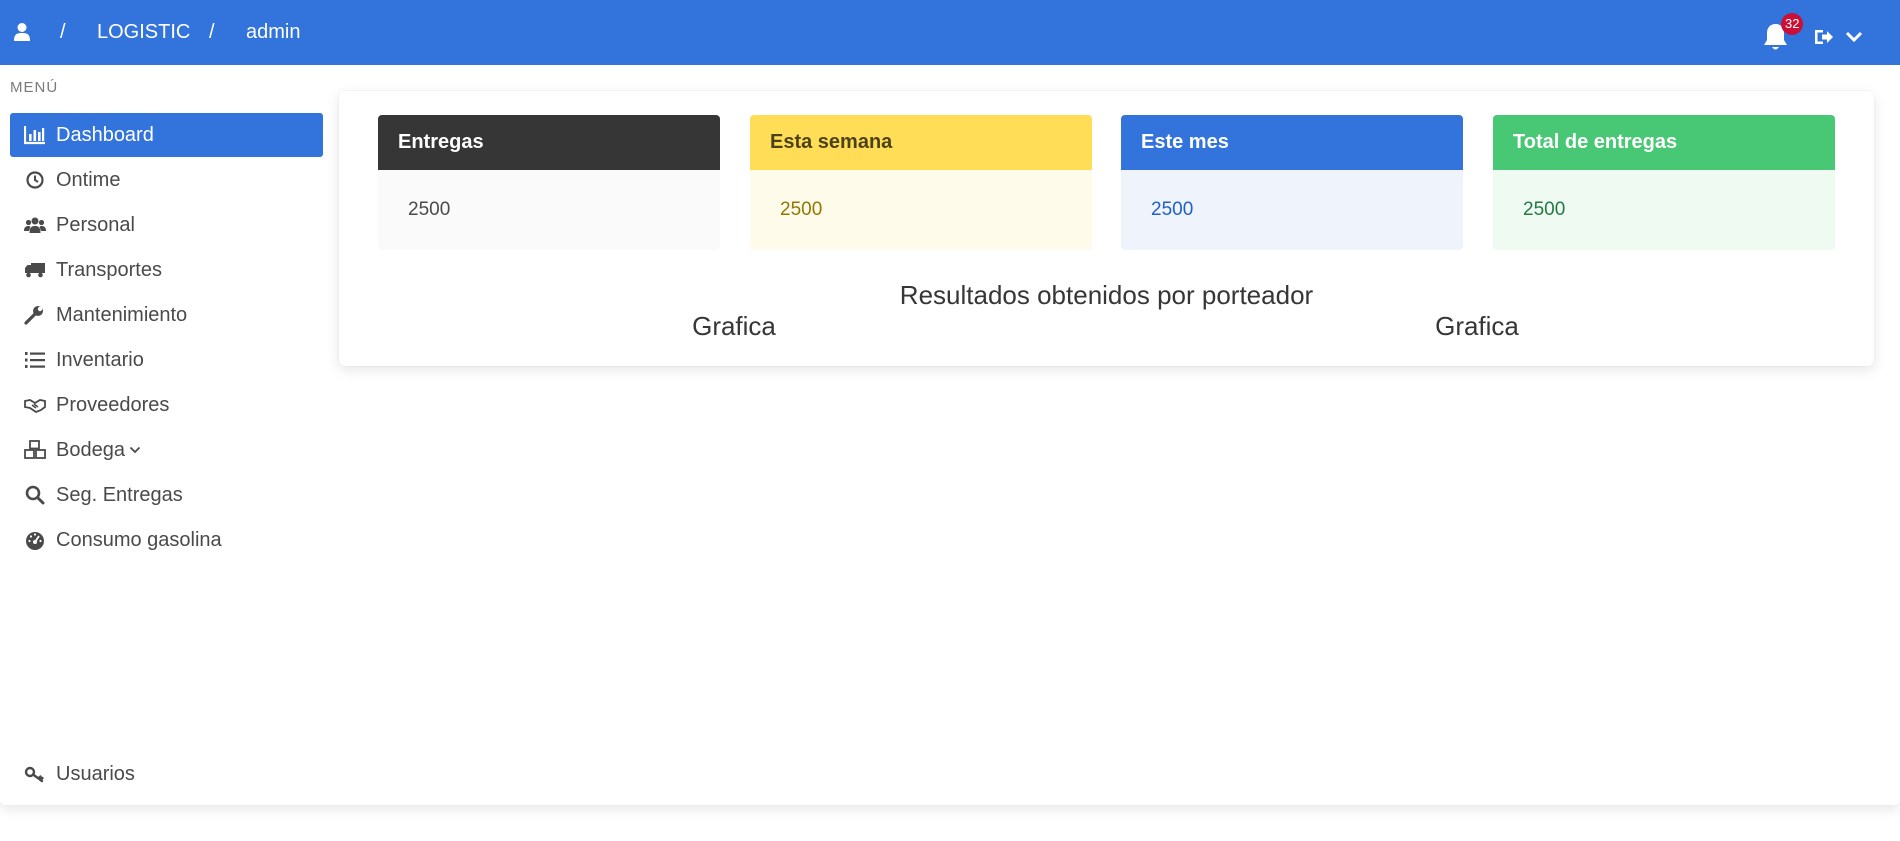  Describe the element at coordinates (35, 225) in the screenshot. I see `users-icon` at that location.